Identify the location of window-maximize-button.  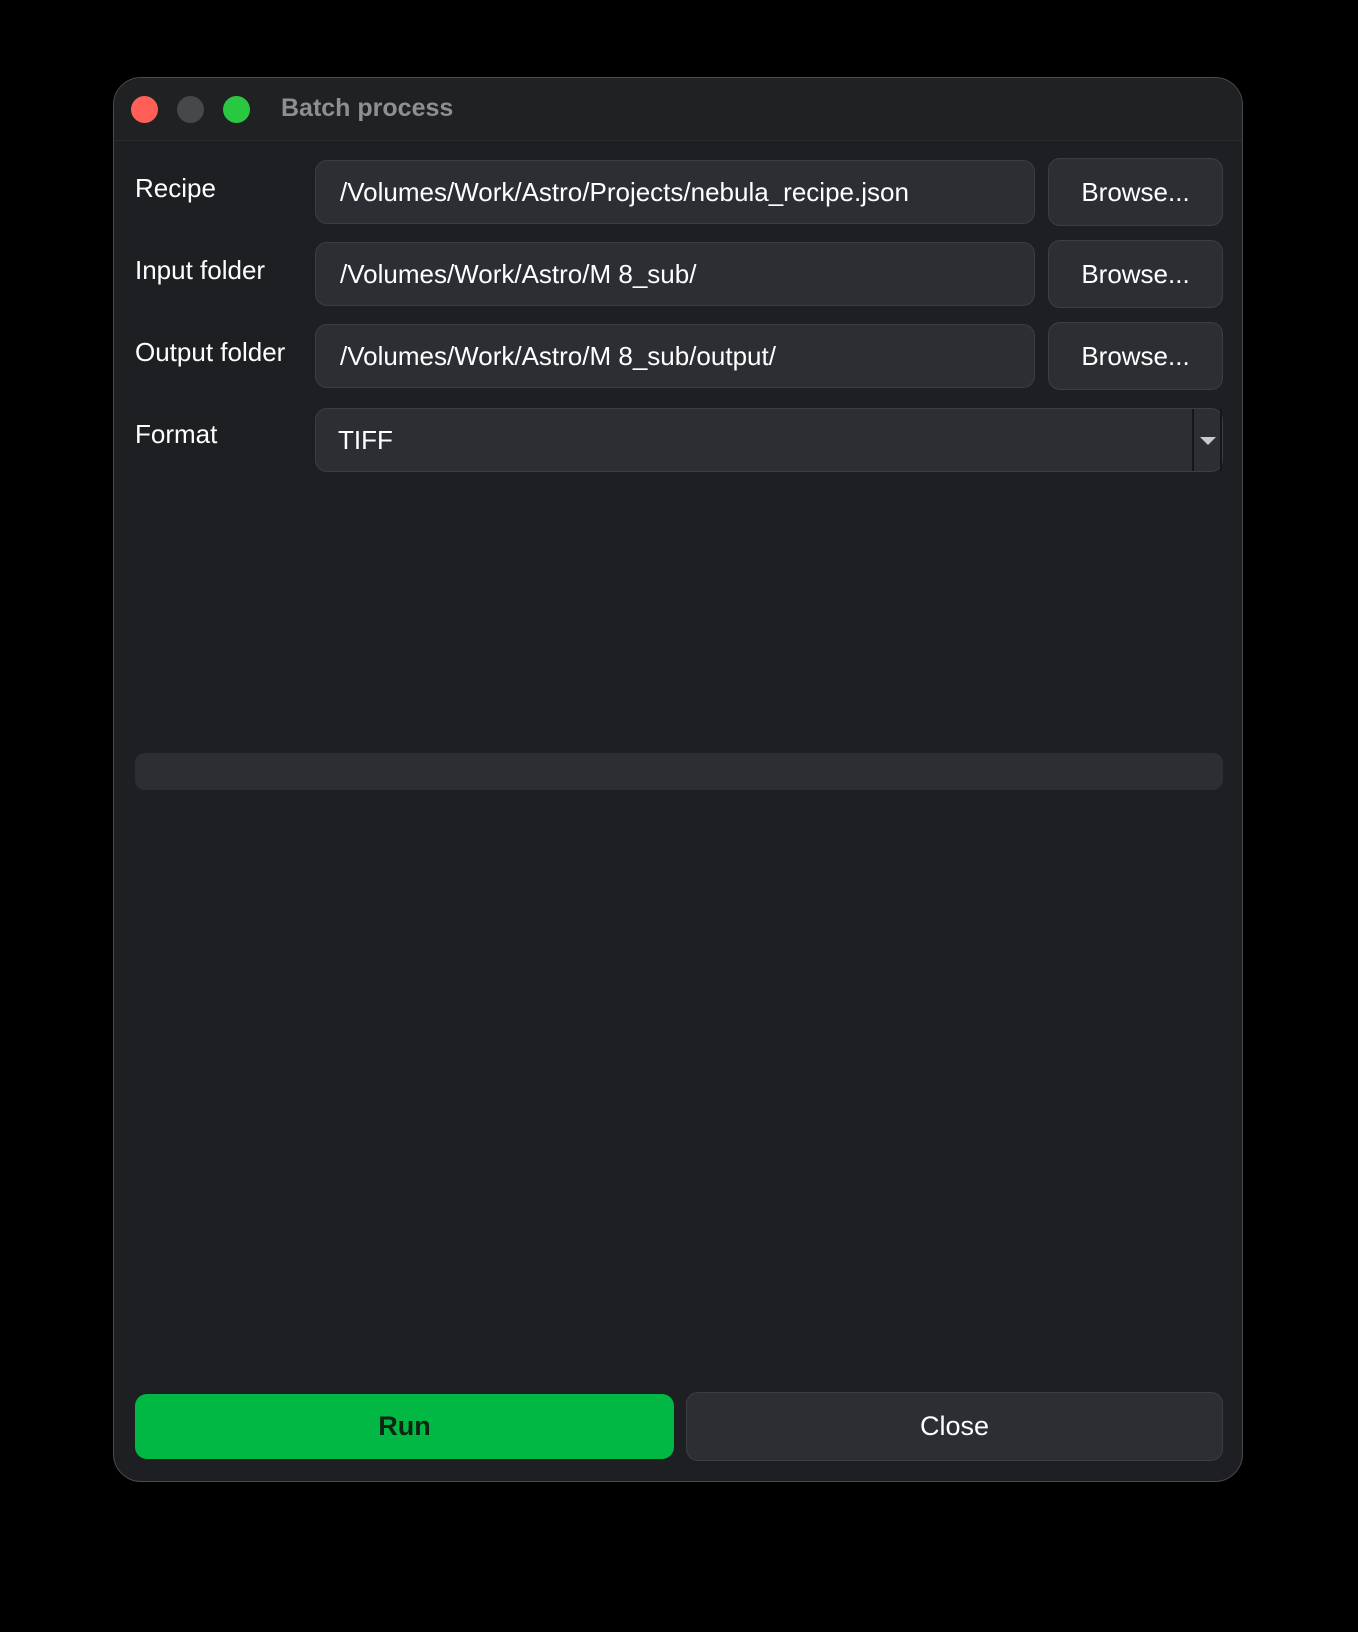
(236, 109).